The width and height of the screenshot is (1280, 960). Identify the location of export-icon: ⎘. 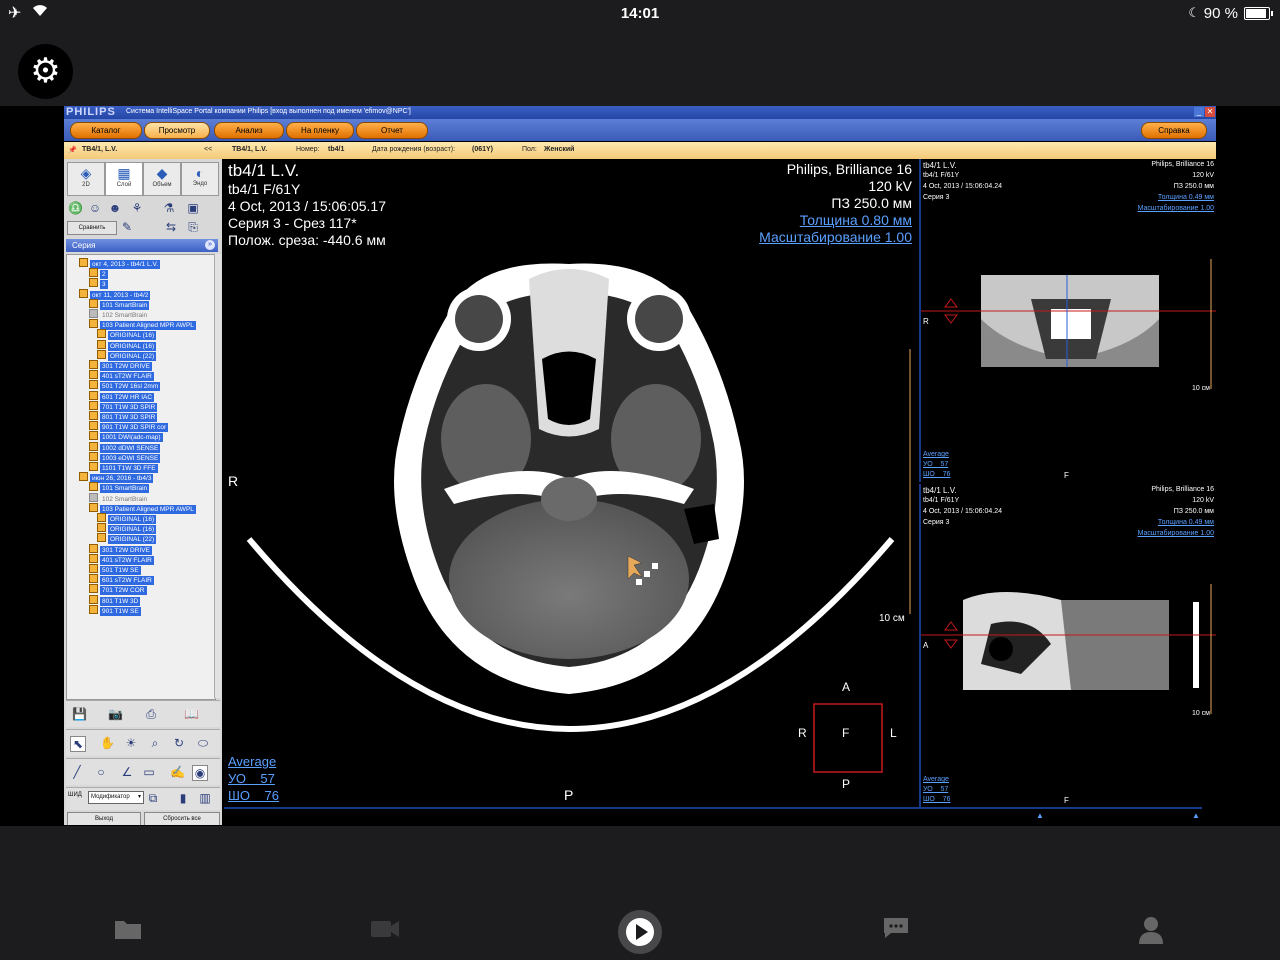
(193, 227).